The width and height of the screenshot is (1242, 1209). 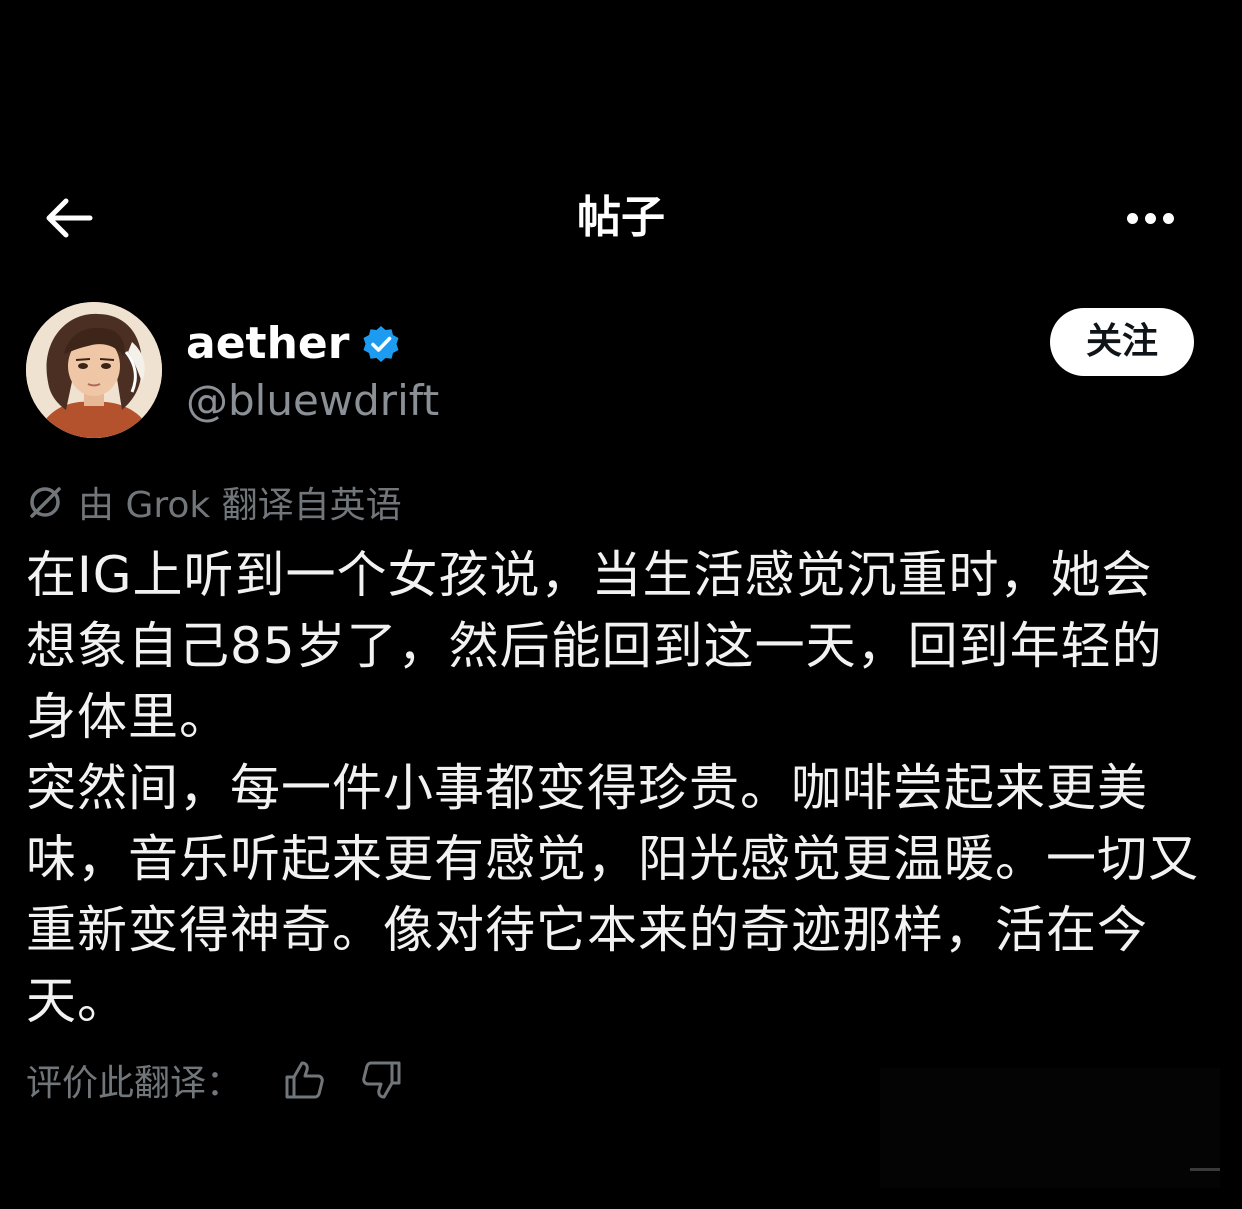 I want to click on avatar, so click(x=94, y=370).